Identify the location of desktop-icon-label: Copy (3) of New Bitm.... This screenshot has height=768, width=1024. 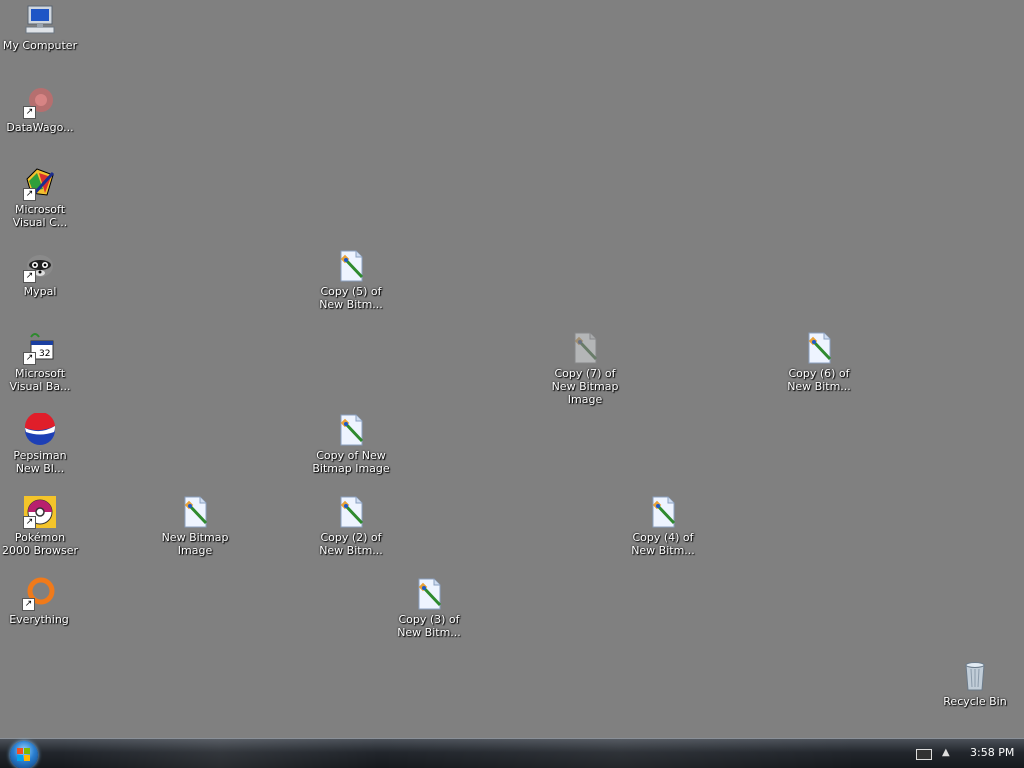
(429, 626).